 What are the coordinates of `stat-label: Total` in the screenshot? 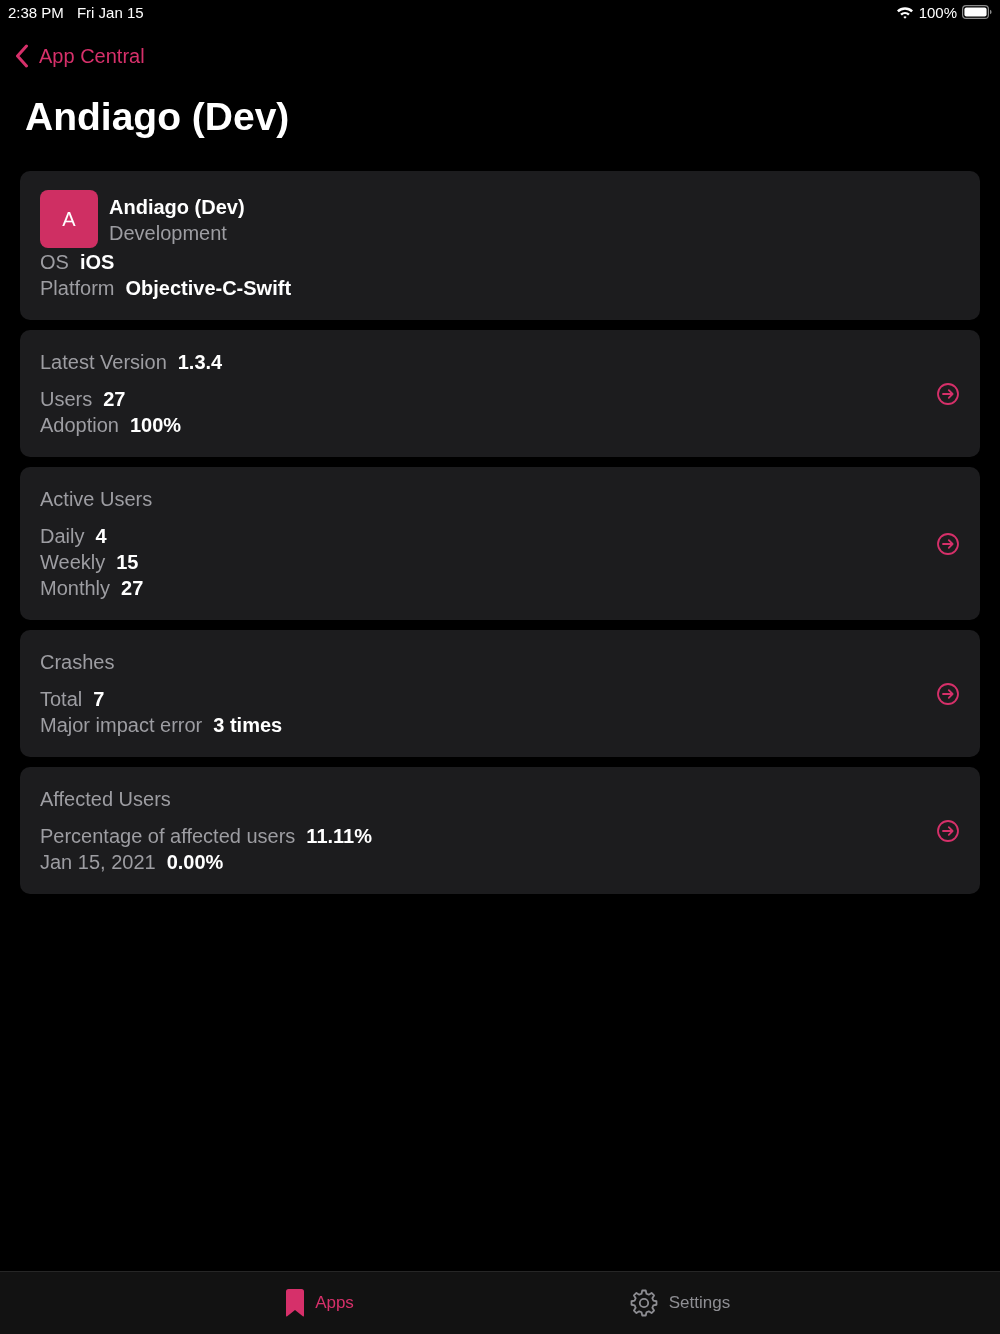 It's located at (61, 699).